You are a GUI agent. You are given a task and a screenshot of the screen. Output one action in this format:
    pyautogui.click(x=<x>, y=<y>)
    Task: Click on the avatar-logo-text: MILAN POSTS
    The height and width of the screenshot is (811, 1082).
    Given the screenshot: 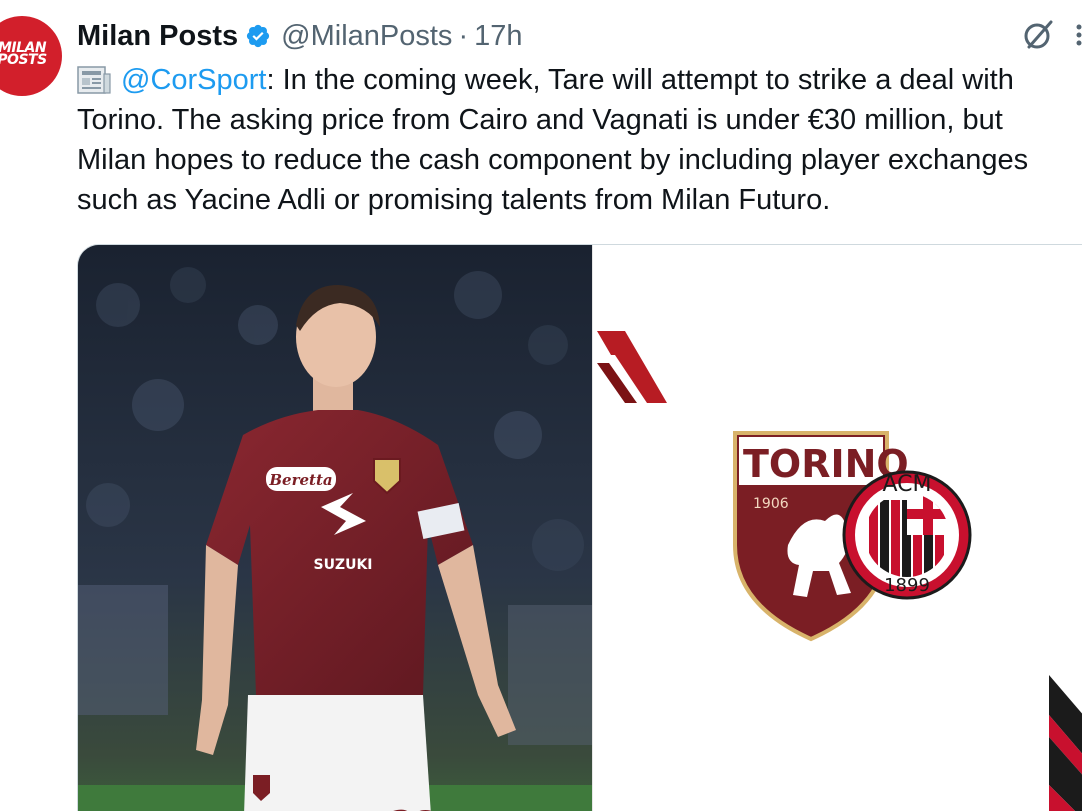 What is the action you would take?
    pyautogui.click(x=31, y=54)
    